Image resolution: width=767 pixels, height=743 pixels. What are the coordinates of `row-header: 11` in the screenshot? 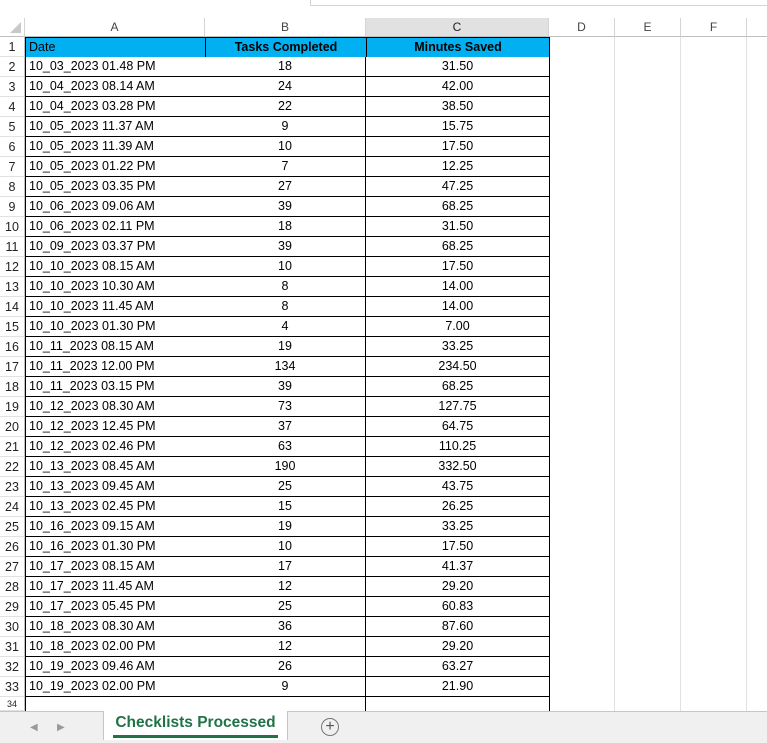 It's located at (12, 247).